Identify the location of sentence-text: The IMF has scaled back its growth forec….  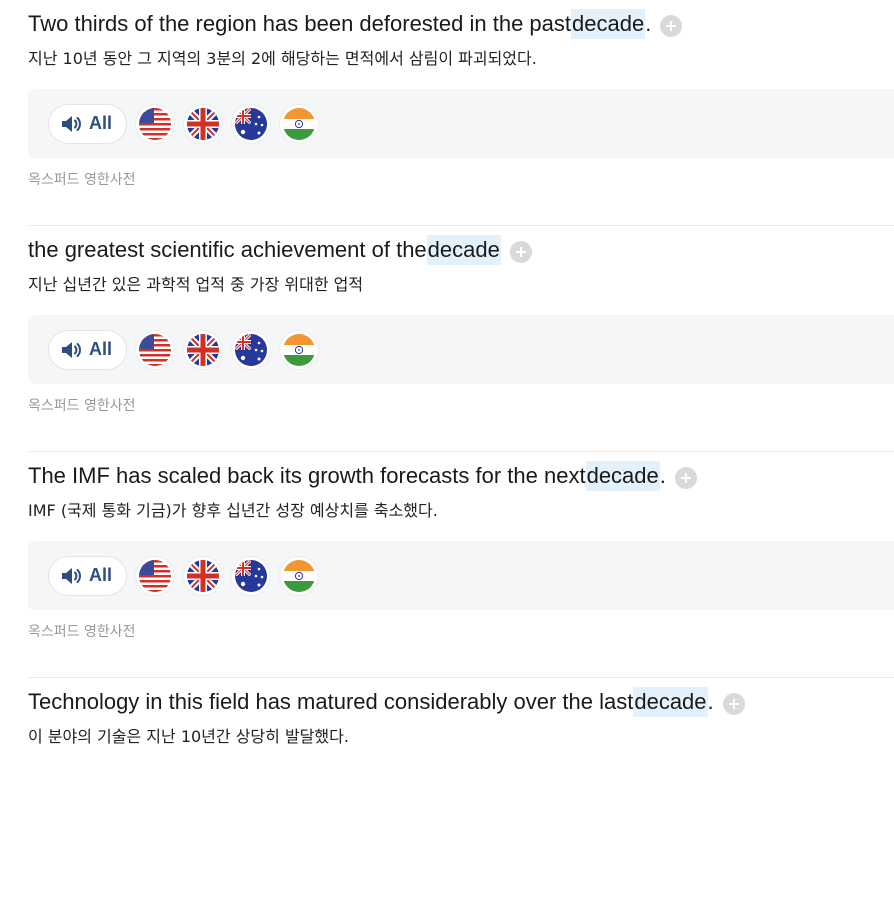
(307, 475).